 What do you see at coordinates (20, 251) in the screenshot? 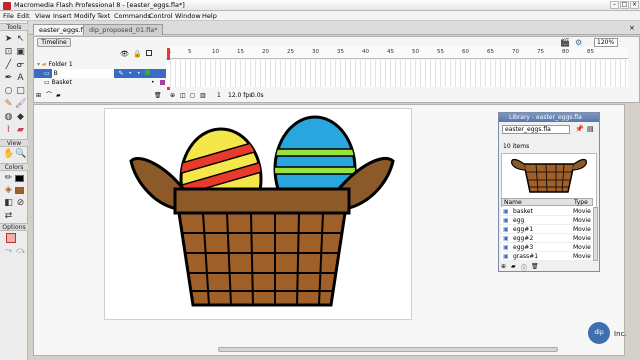
I see `straighten-option-icon: ⤼` at bounding box center [20, 251].